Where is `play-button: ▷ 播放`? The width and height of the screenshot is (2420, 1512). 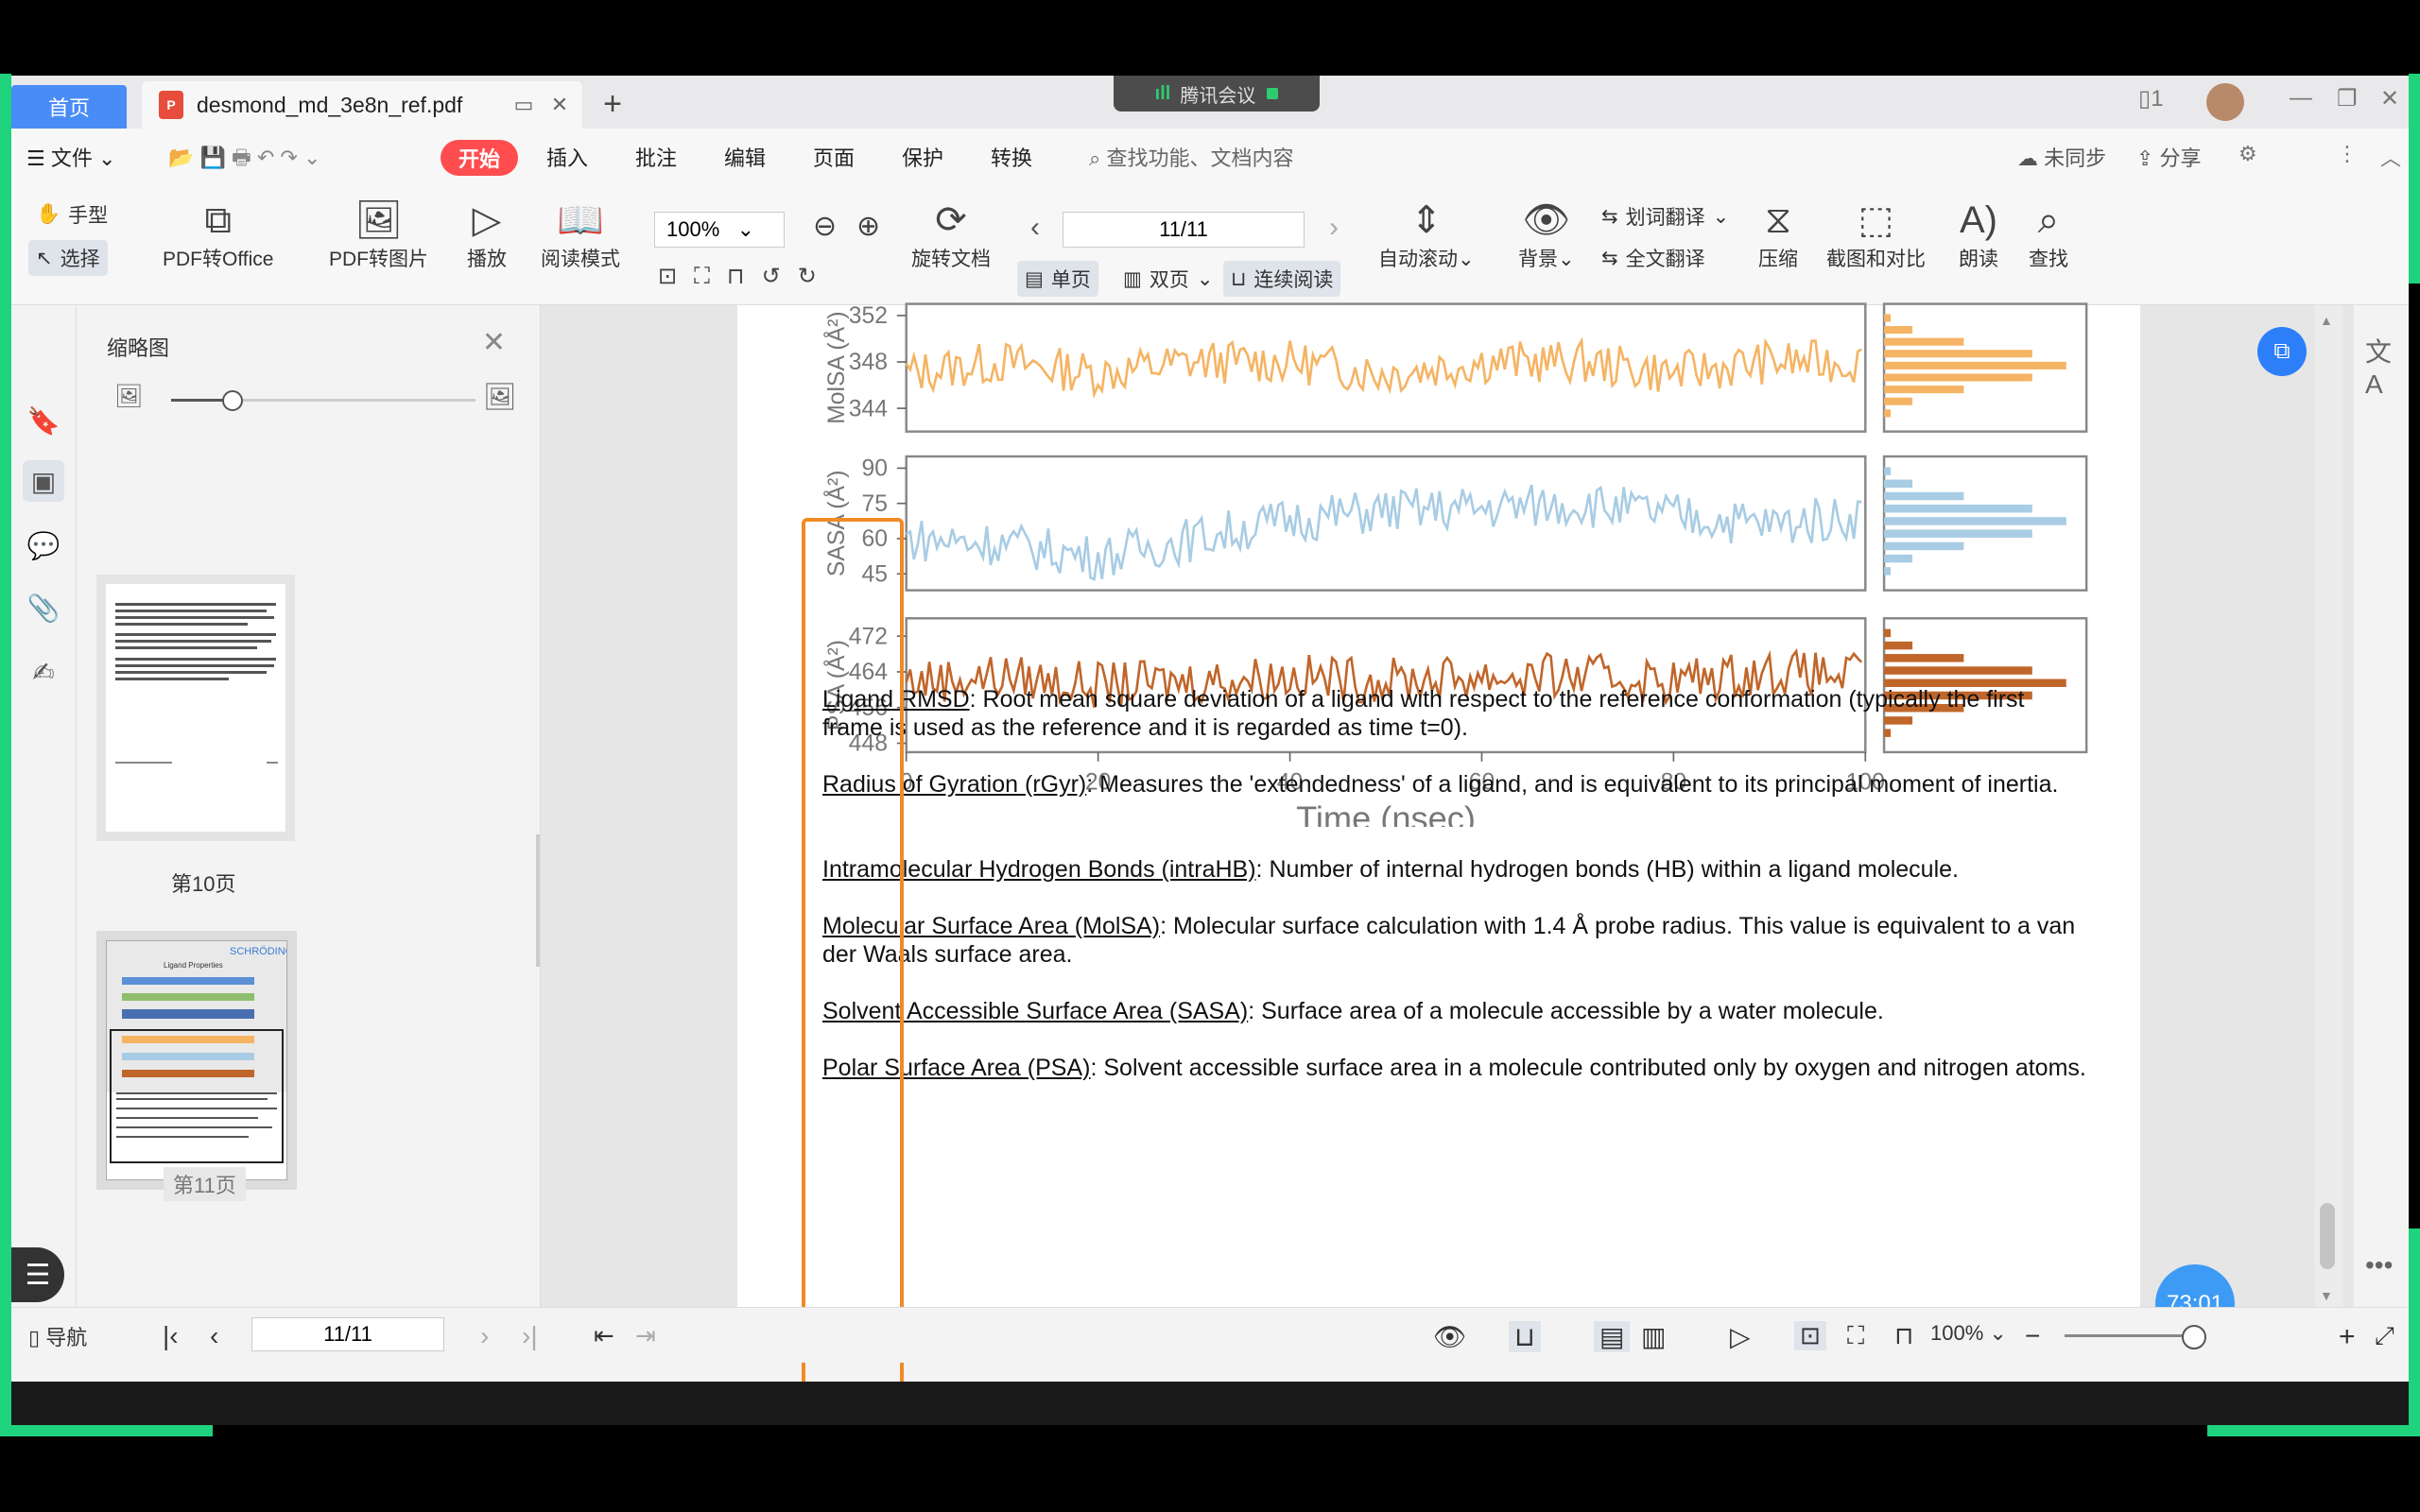 play-button: ▷ 播放 is located at coordinates (487, 234).